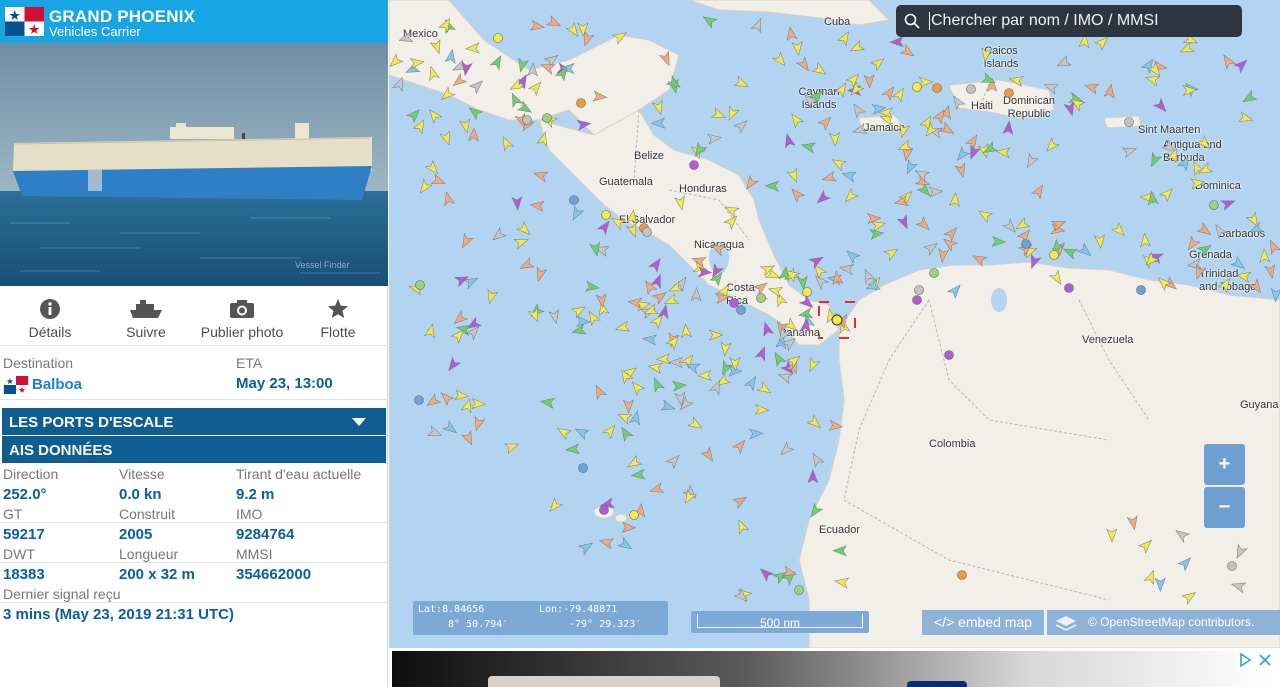 This screenshot has width=1280, height=687. What do you see at coordinates (194, 164) in the screenshot?
I see `vessel-photo: Vessel Finder` at bounding box center [194, 164].